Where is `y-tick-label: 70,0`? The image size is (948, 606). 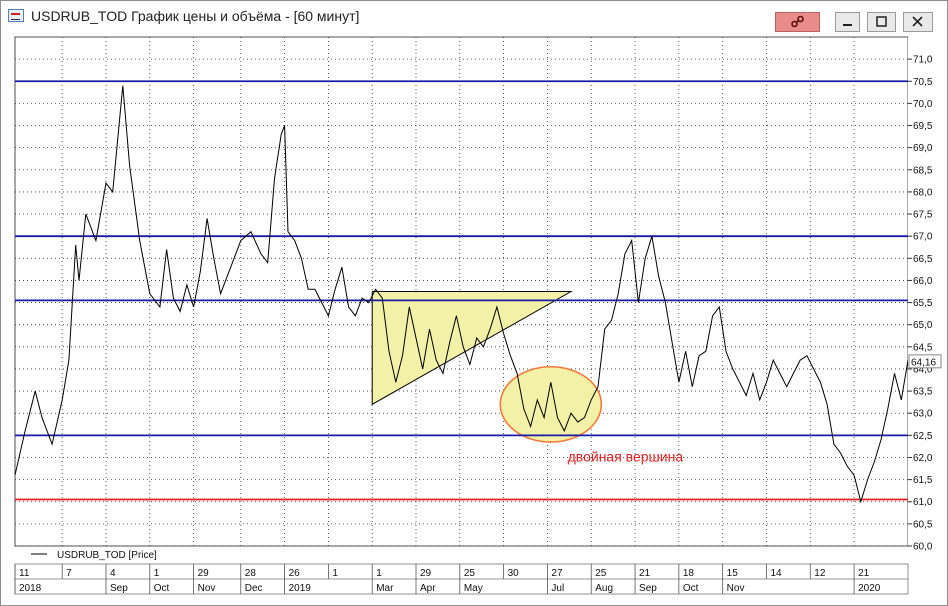
y-tick-label: 70,0 is located at coordinates (923, 104).